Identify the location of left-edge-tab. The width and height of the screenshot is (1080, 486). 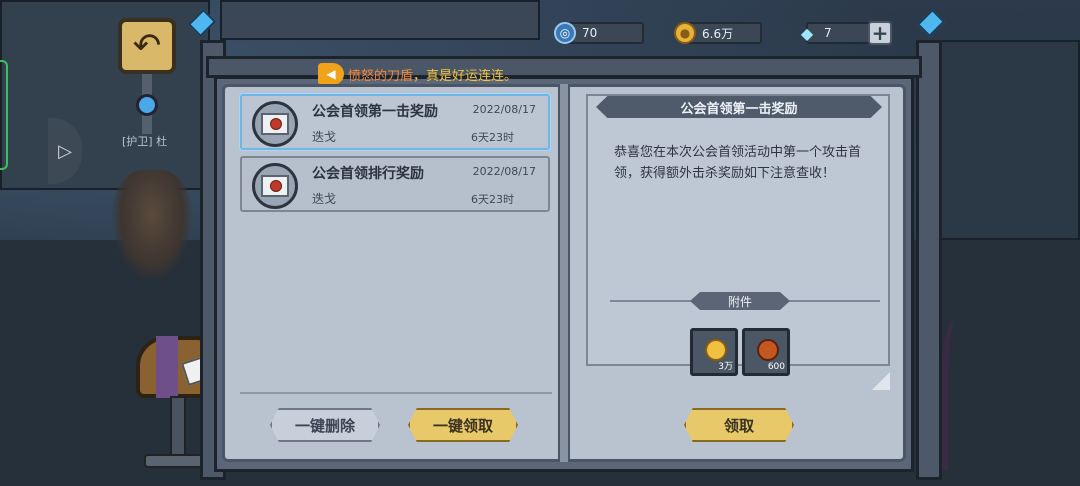
(4, 115).